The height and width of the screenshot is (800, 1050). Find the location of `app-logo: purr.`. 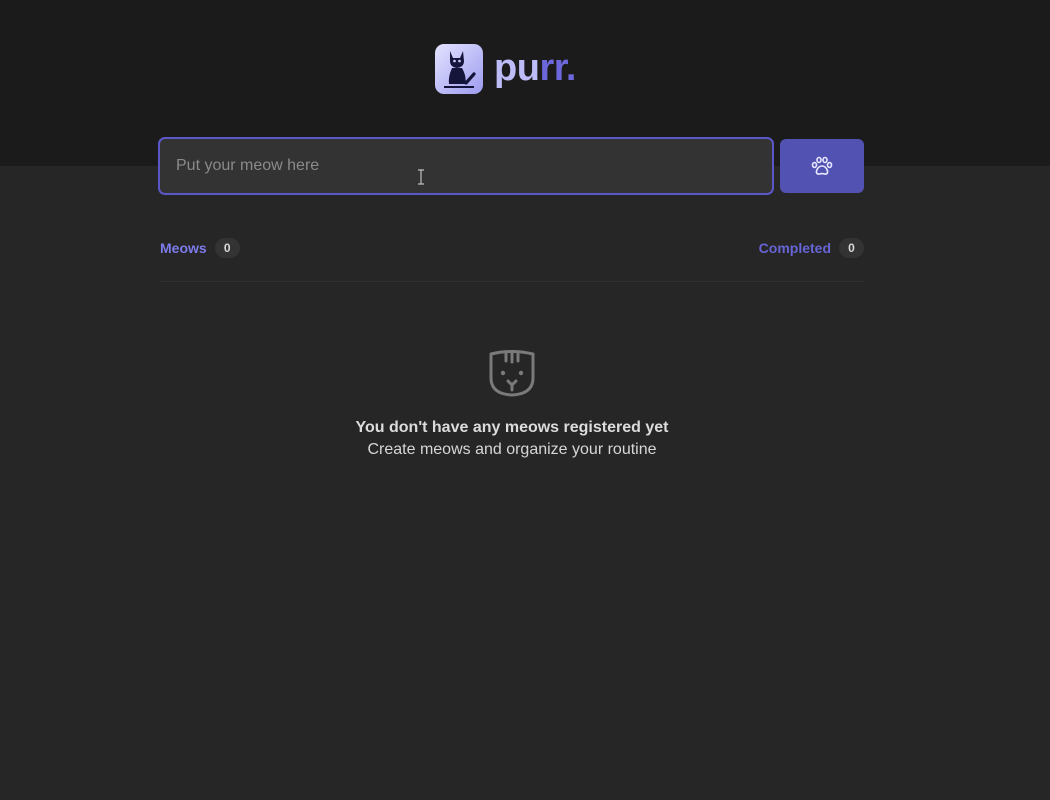

app-logo: purr. is located at coordinates (505, 69).